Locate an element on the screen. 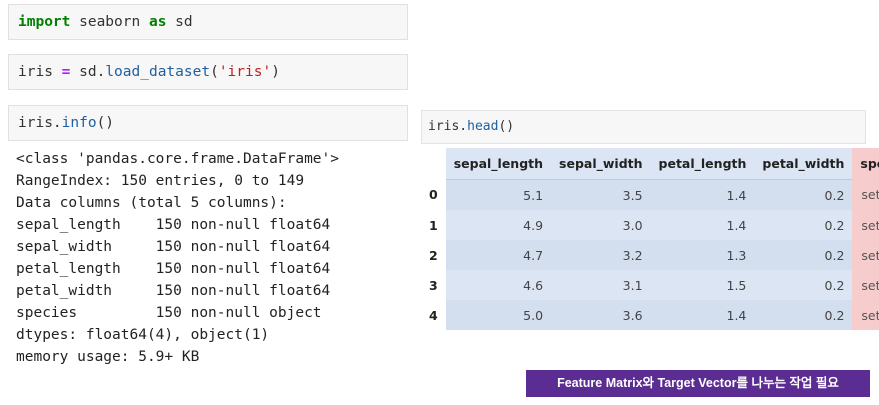 The width and height of the screenshot is (879, 405). function-head: head is located at coordinates (483, 126).